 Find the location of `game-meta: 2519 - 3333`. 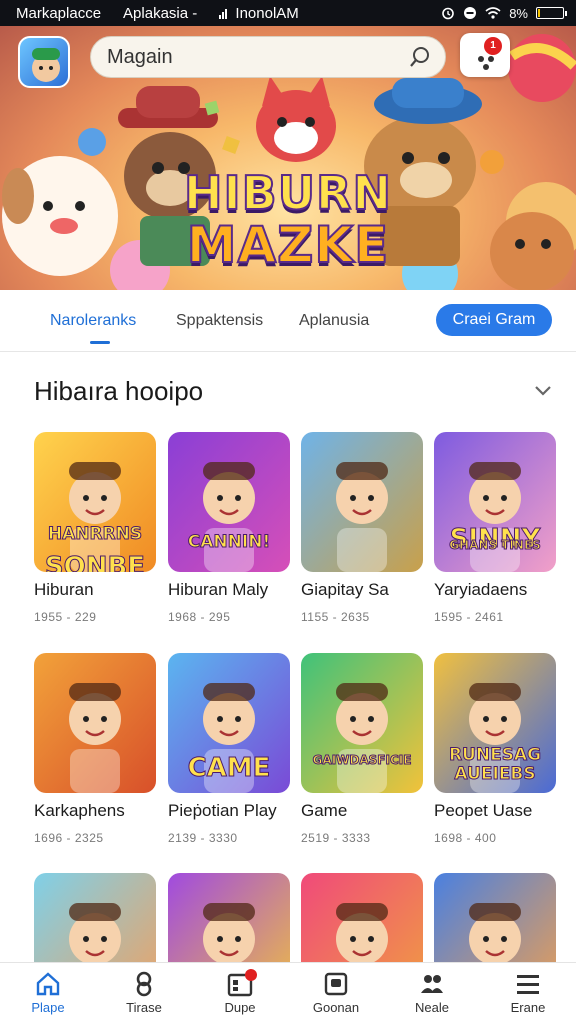

game-meta: 2519 - 3333 is located at coordinates (336, 838).